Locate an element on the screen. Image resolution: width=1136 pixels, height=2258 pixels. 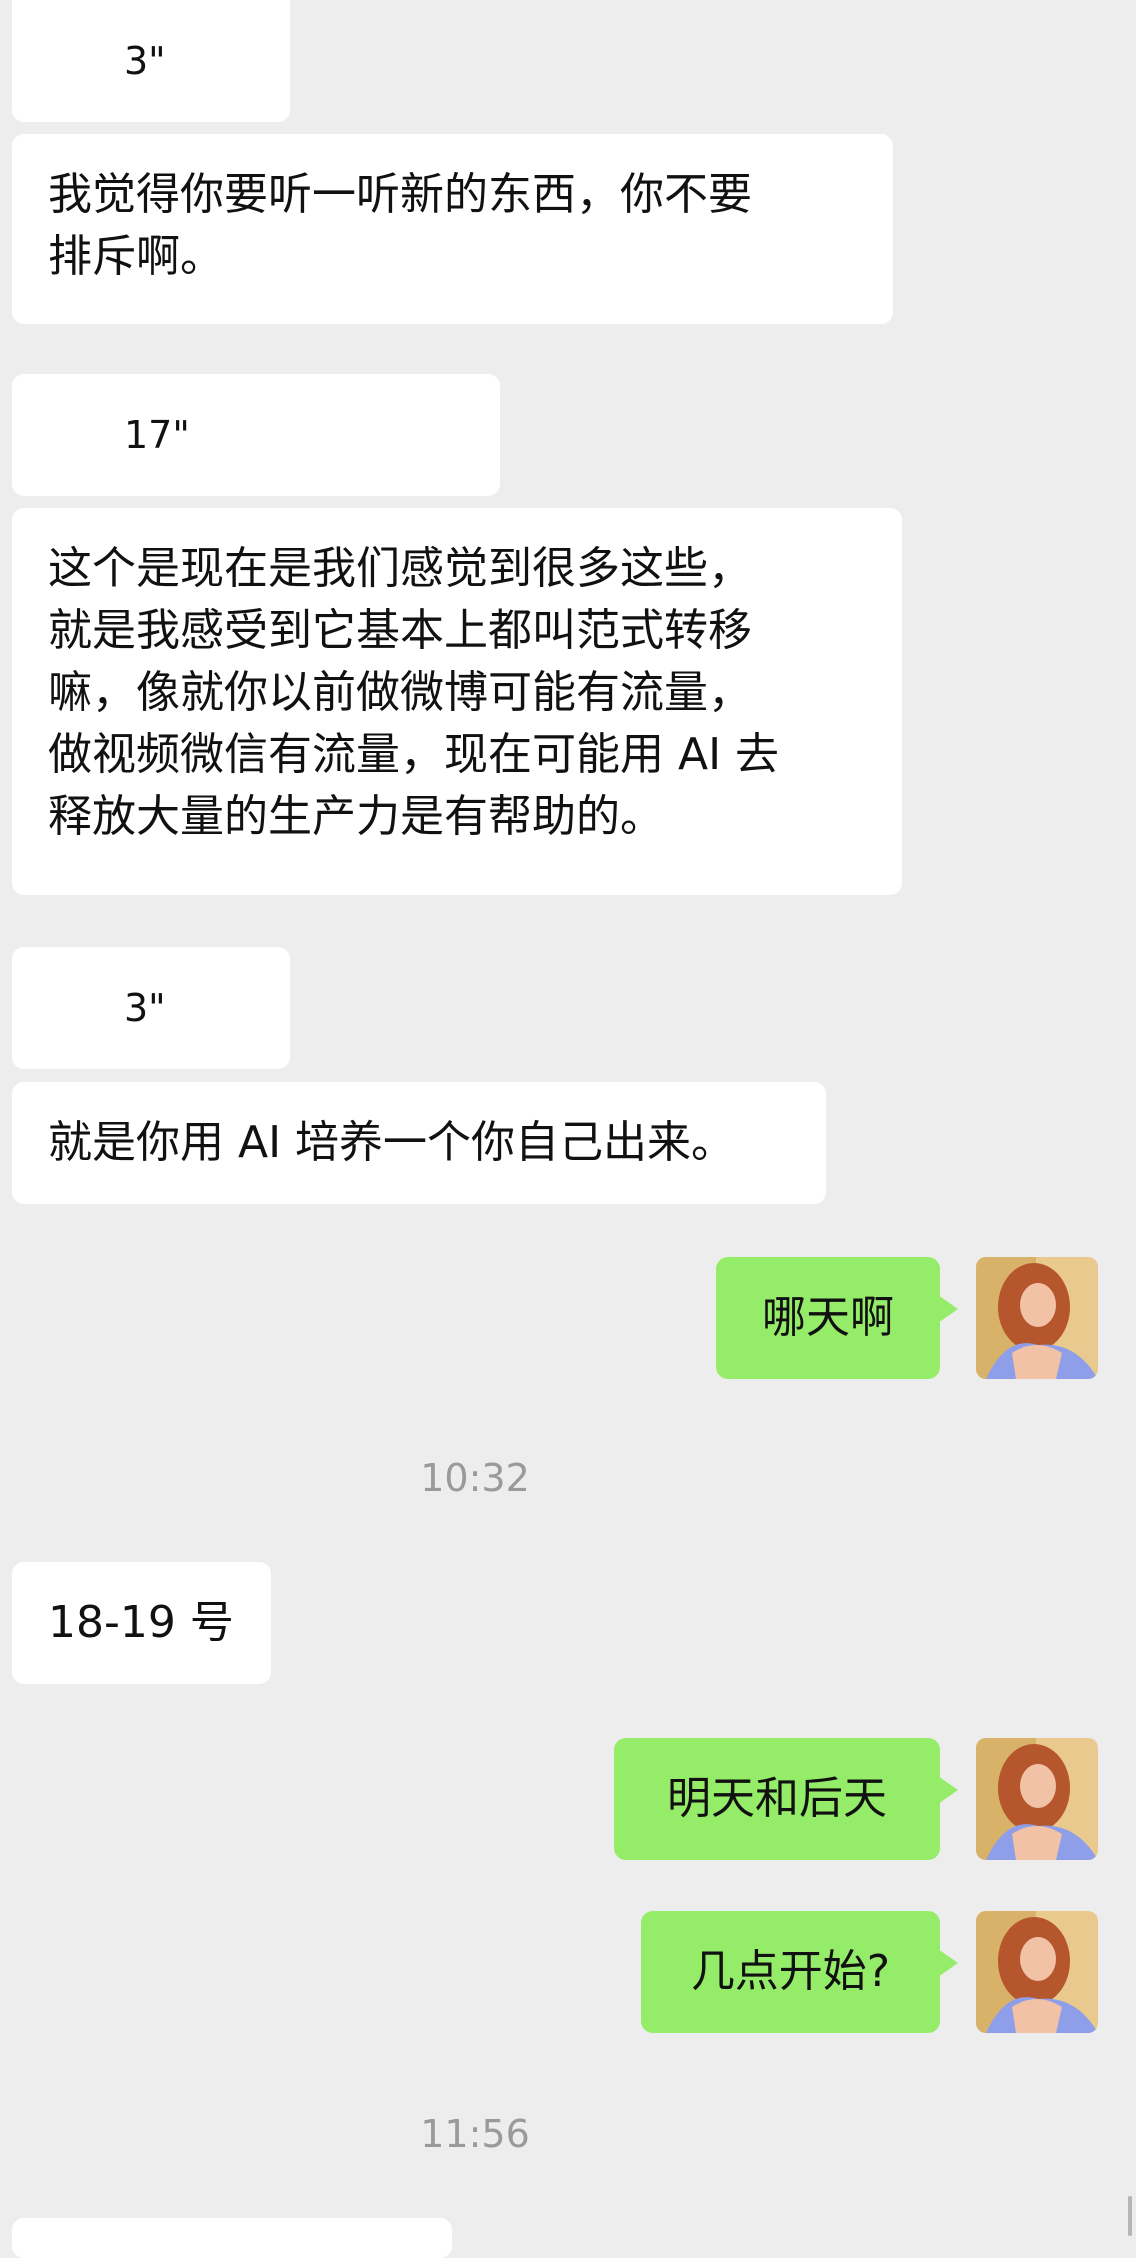
scrollbar-thumb is located at coordinates (1130, 2216).